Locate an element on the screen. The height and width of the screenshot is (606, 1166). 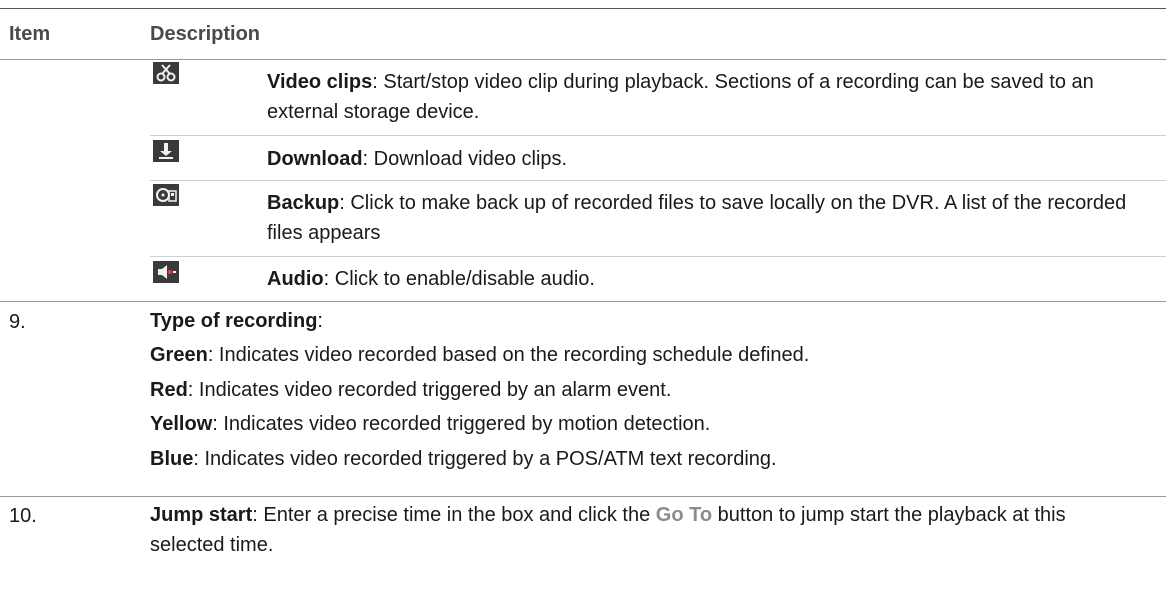
row-description: Download: Download video clips. is located at coordinates (702, 159).